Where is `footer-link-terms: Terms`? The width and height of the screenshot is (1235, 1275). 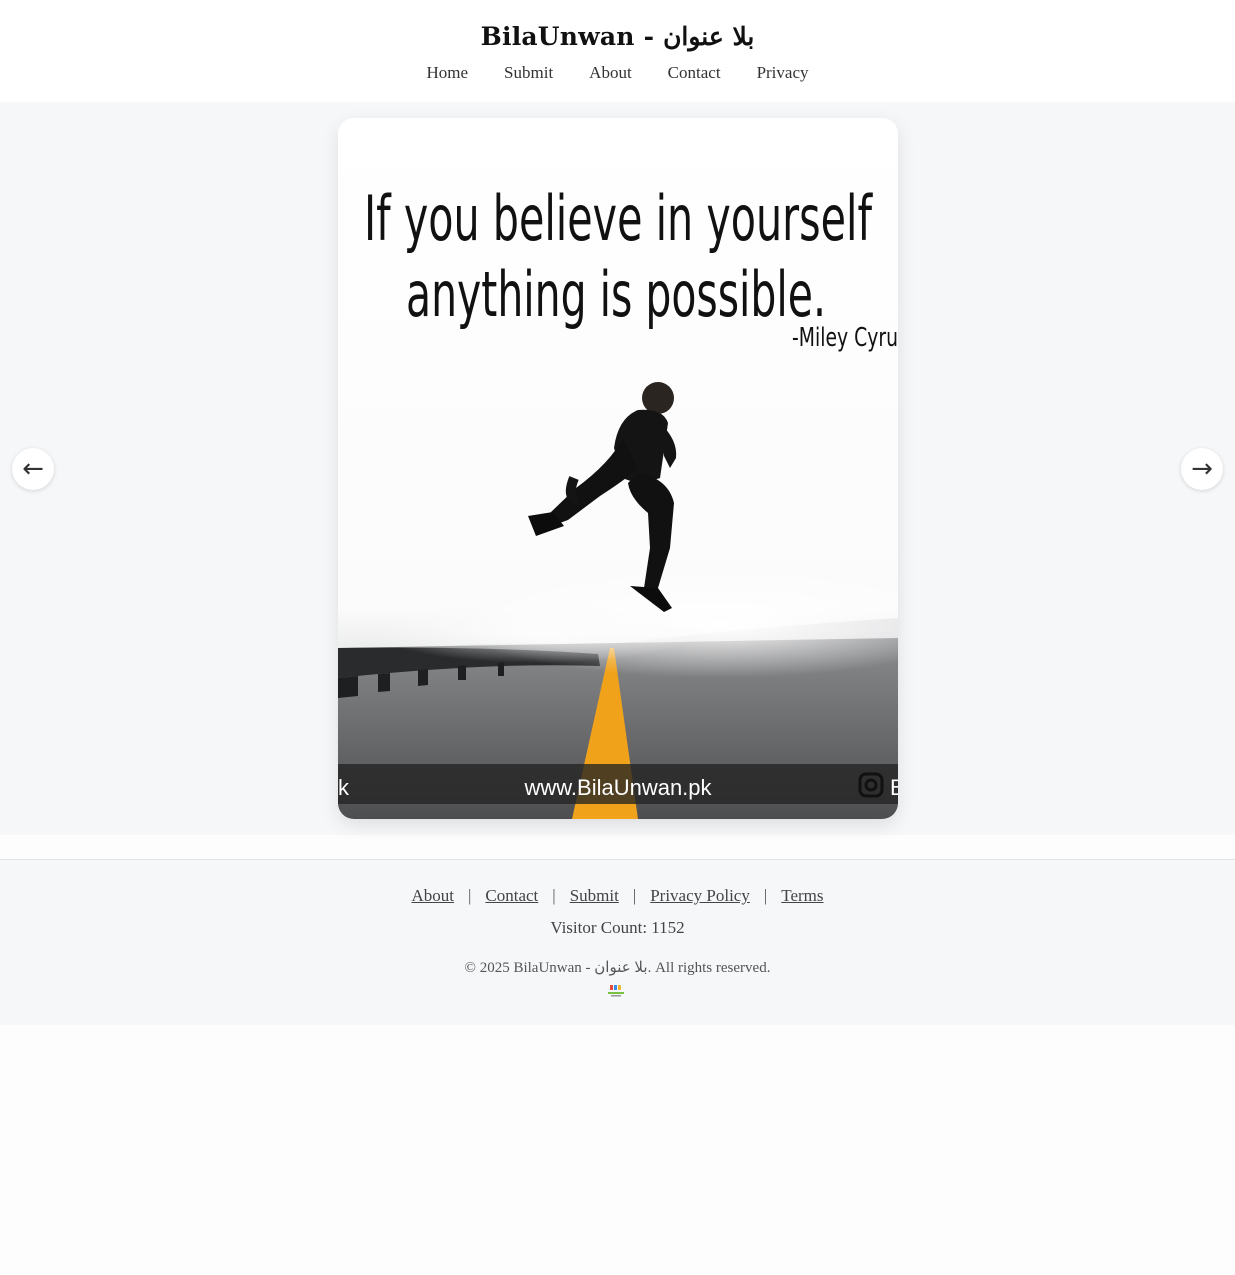 footer-link-terms: Terms is located at coordinates (802, 896).